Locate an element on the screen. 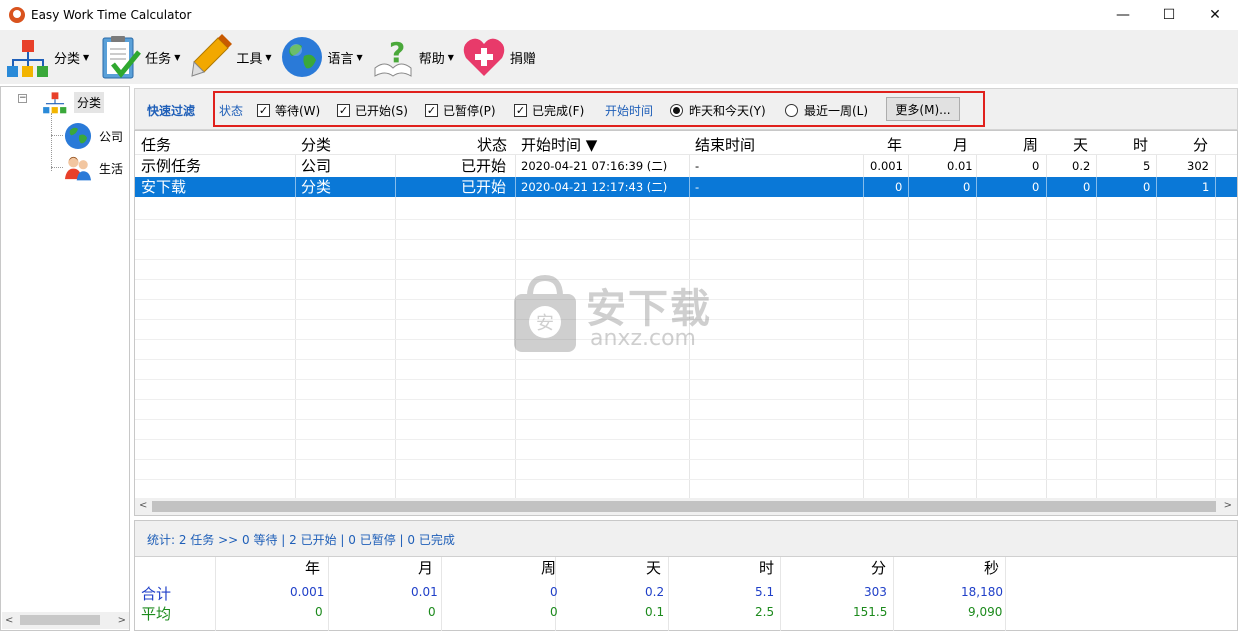 This screenshot has height=631, width=1238. col-header-start-time: 开始时间 ▼ is located at coordinates (559, 144).